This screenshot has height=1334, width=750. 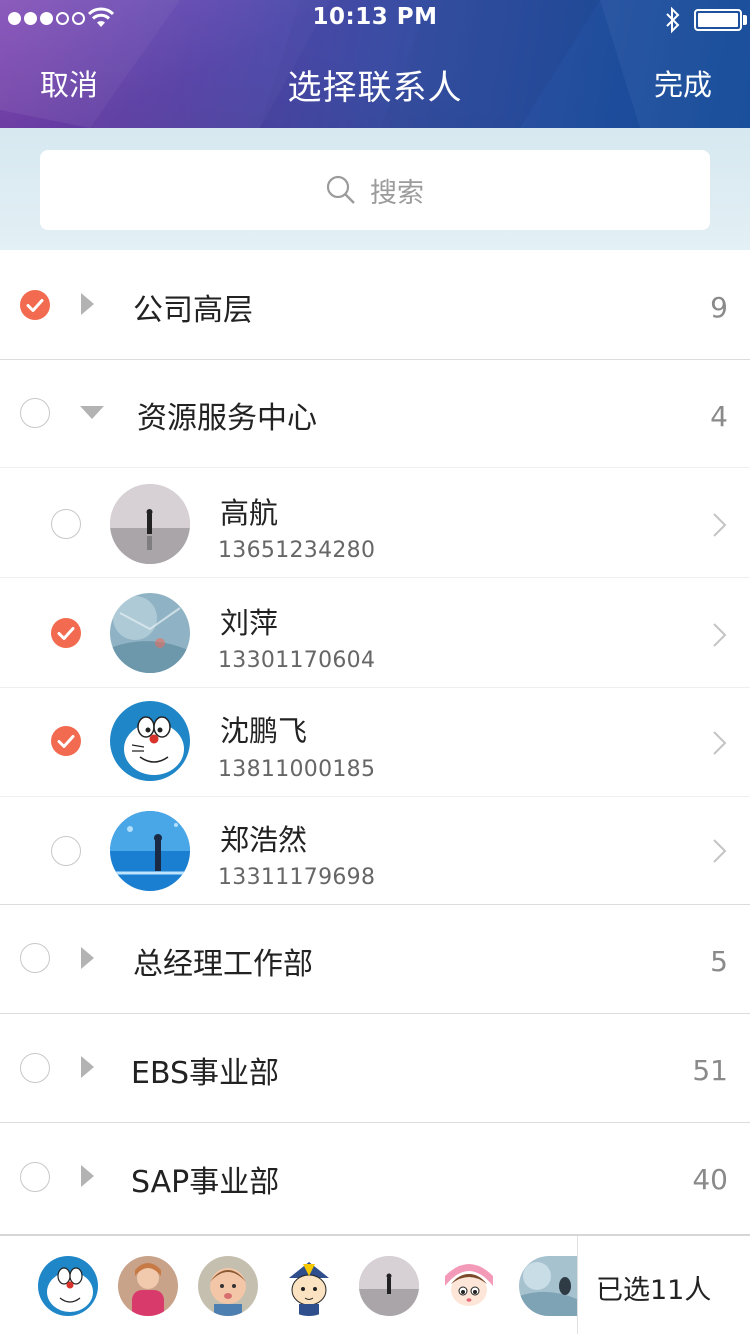 I want to click on underwater-avatar, so click(x=150, y=633).